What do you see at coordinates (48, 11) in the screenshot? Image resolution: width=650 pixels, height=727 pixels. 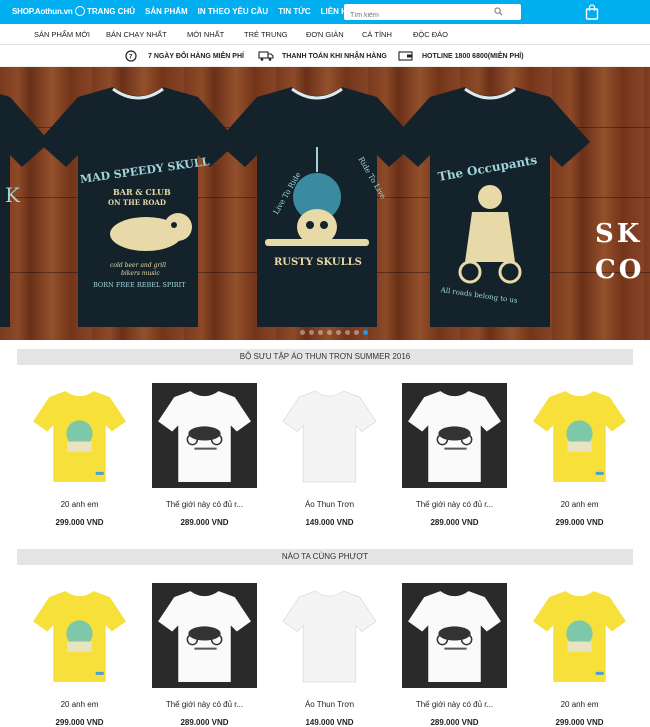 I see `site-logo: SHOP.Aothun.vn` at bounding box center [48, 11].